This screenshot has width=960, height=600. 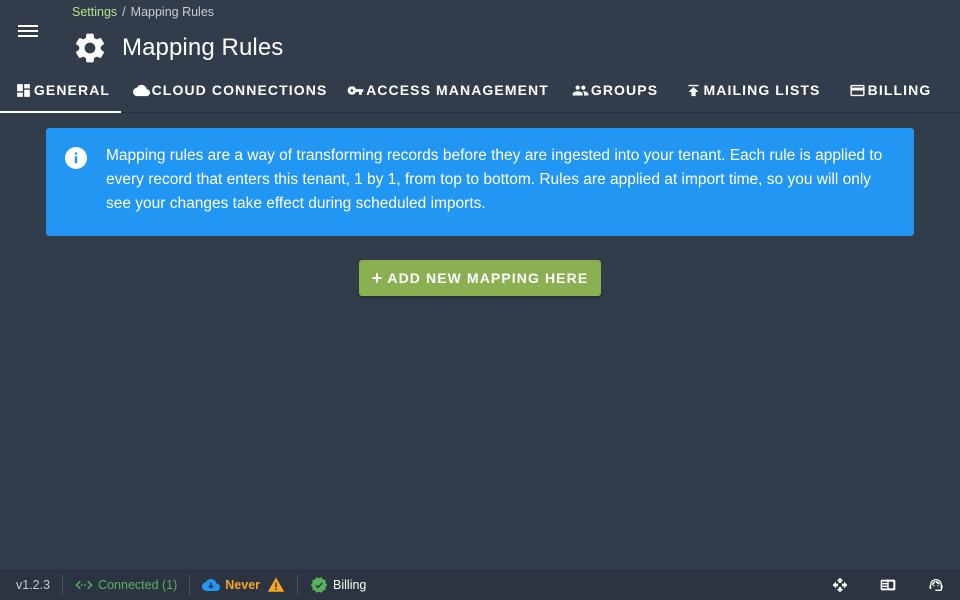 I want to click on sync-status-label: Never, so click(x=243, y=584).